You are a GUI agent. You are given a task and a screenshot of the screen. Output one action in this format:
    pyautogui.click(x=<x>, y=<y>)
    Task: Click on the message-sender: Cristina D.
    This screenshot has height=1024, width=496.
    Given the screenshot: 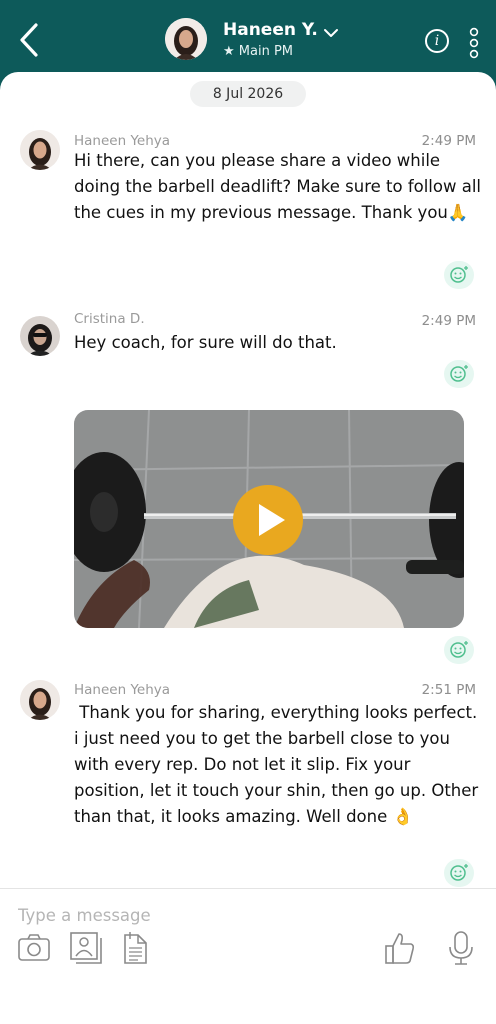 What is the action you would take?
    pyautogui.click(x=109, y=319)
    